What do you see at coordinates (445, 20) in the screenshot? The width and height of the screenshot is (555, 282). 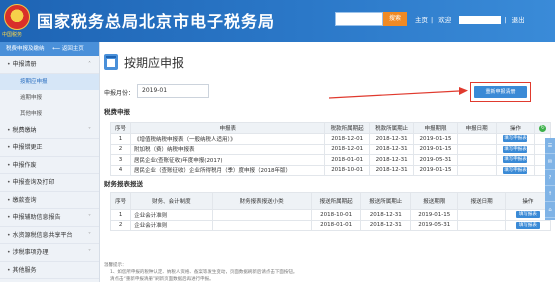 I see `welcome-text: 欢迎` at bounding box center [445, 20].